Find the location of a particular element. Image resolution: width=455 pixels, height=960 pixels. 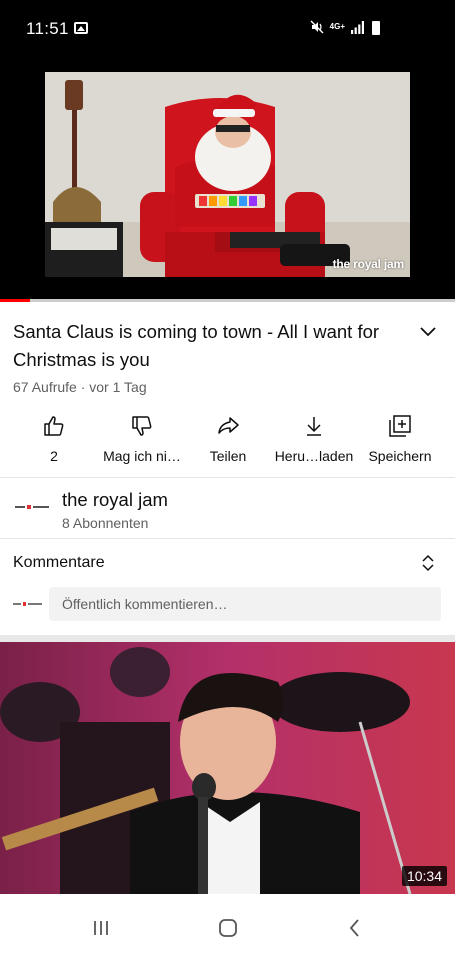

thumbs-up-icon is located at coordinates (54, 426).